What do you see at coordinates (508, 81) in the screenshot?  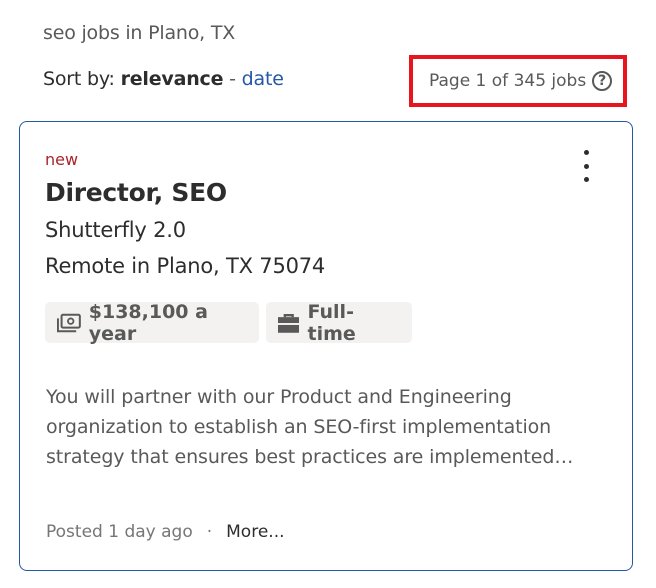 I see `page-count-text: Page 1 of 345 jobs` at bounding box center [508, 81].